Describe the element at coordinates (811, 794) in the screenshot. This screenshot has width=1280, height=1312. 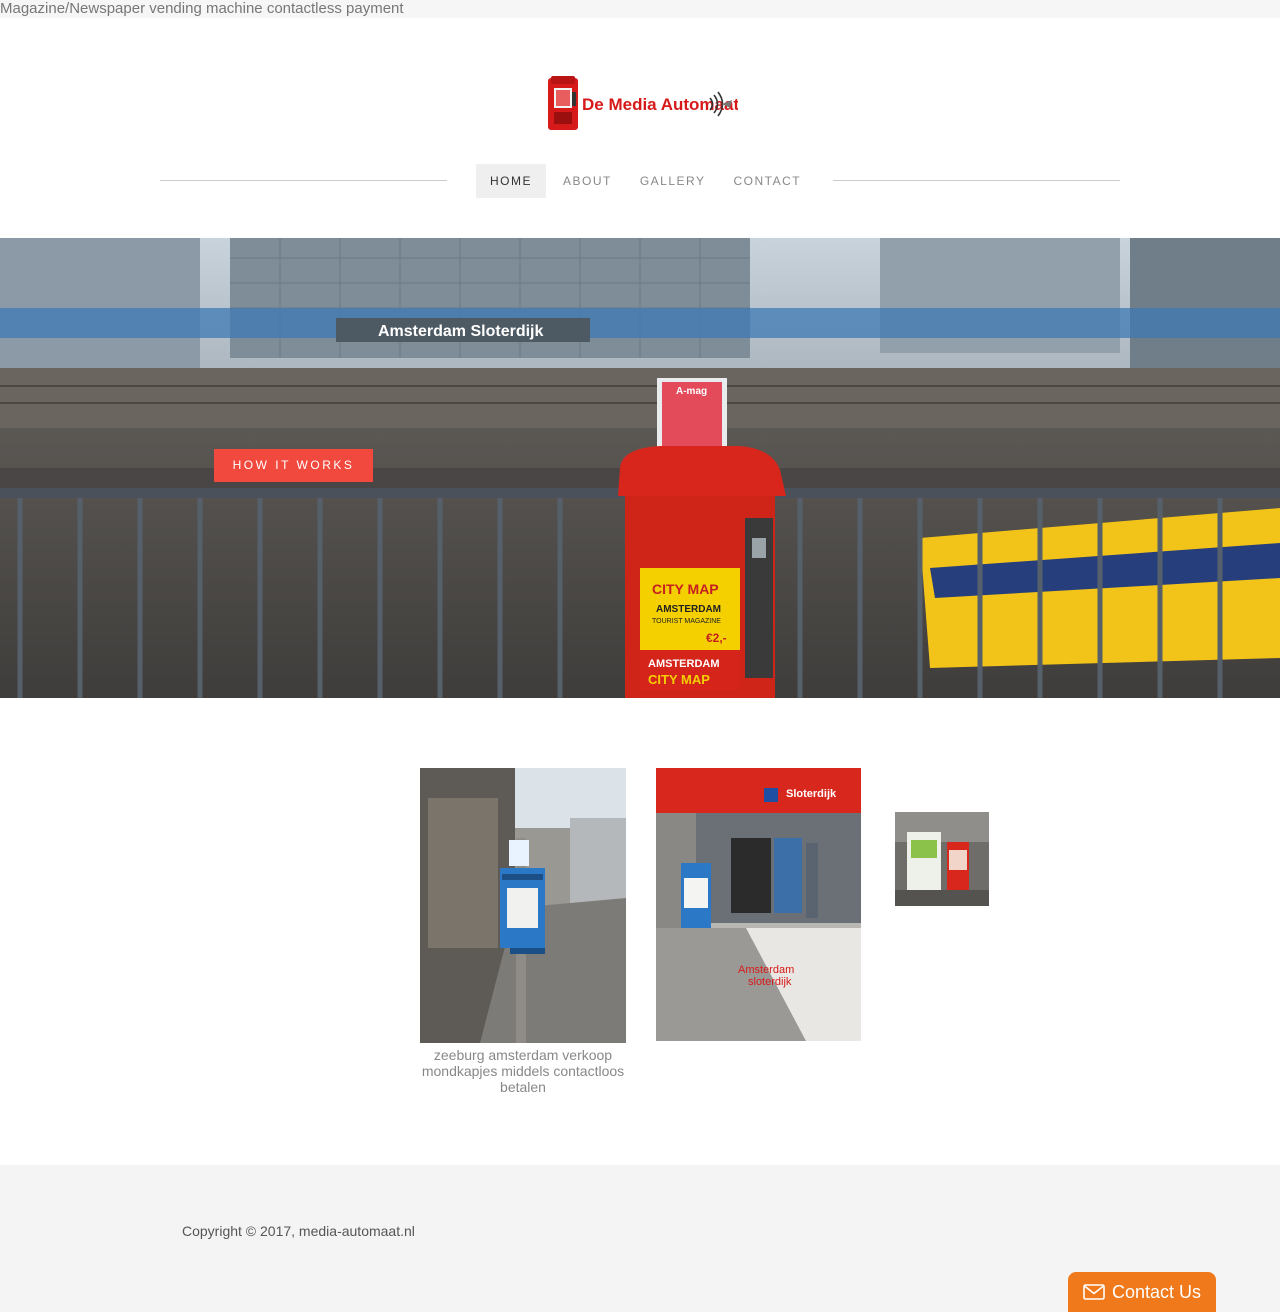
I see `station-sign-small: Sloterdijk` at that location.